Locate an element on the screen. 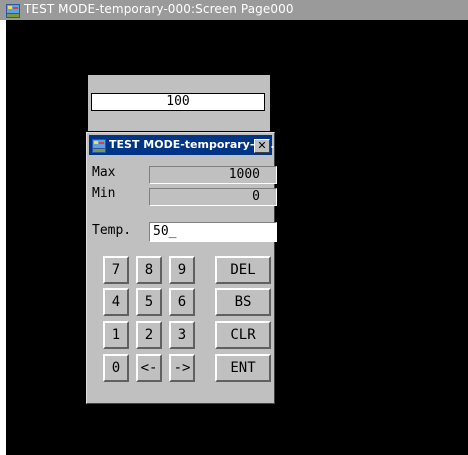 The width and height of the screenshot is (468, 455). max-value: 1000 is located at coordinates (213, 175).